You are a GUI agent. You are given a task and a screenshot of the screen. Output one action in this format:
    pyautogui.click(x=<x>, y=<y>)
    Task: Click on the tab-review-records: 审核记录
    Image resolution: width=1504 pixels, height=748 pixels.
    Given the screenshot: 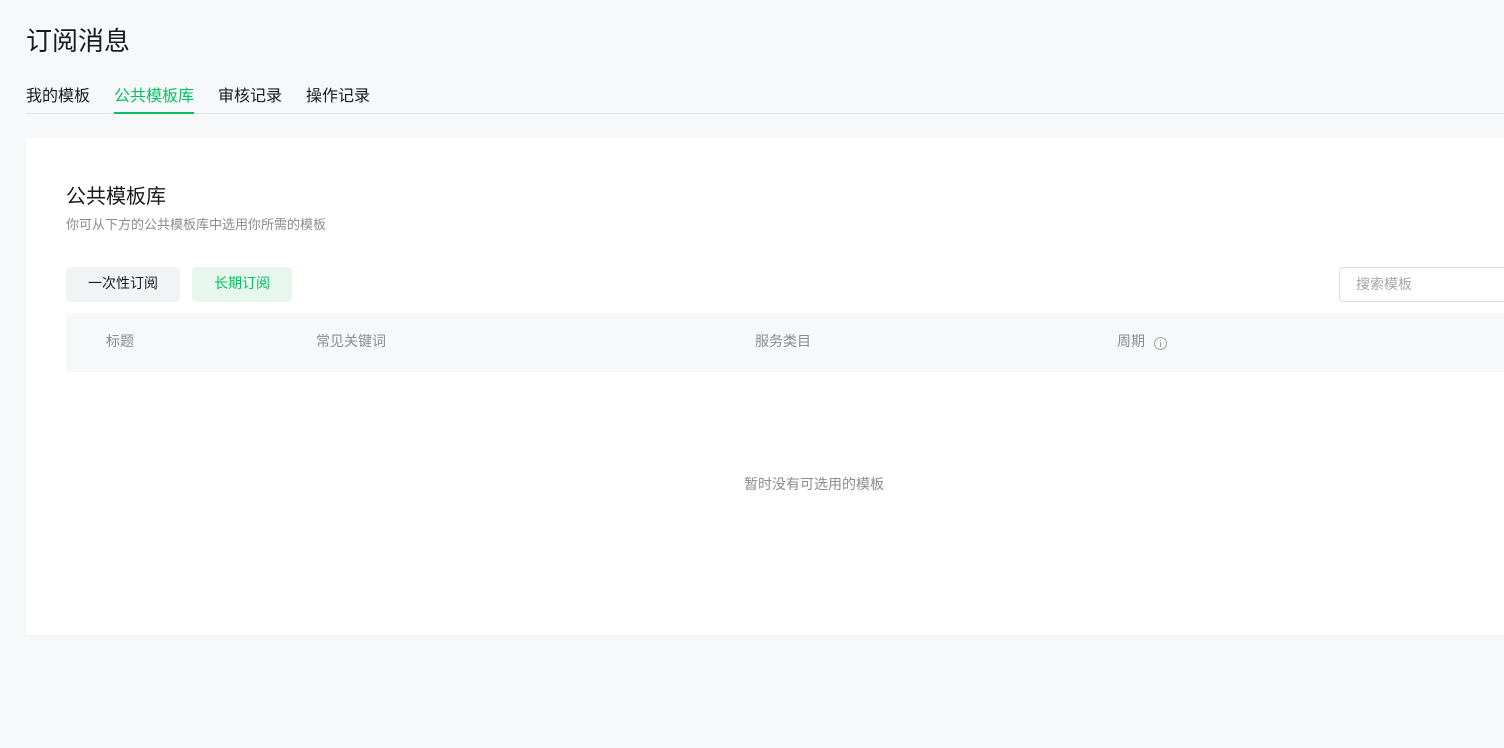 What is the action you would take?
    pyautogui.click(x=250, y=97)
    